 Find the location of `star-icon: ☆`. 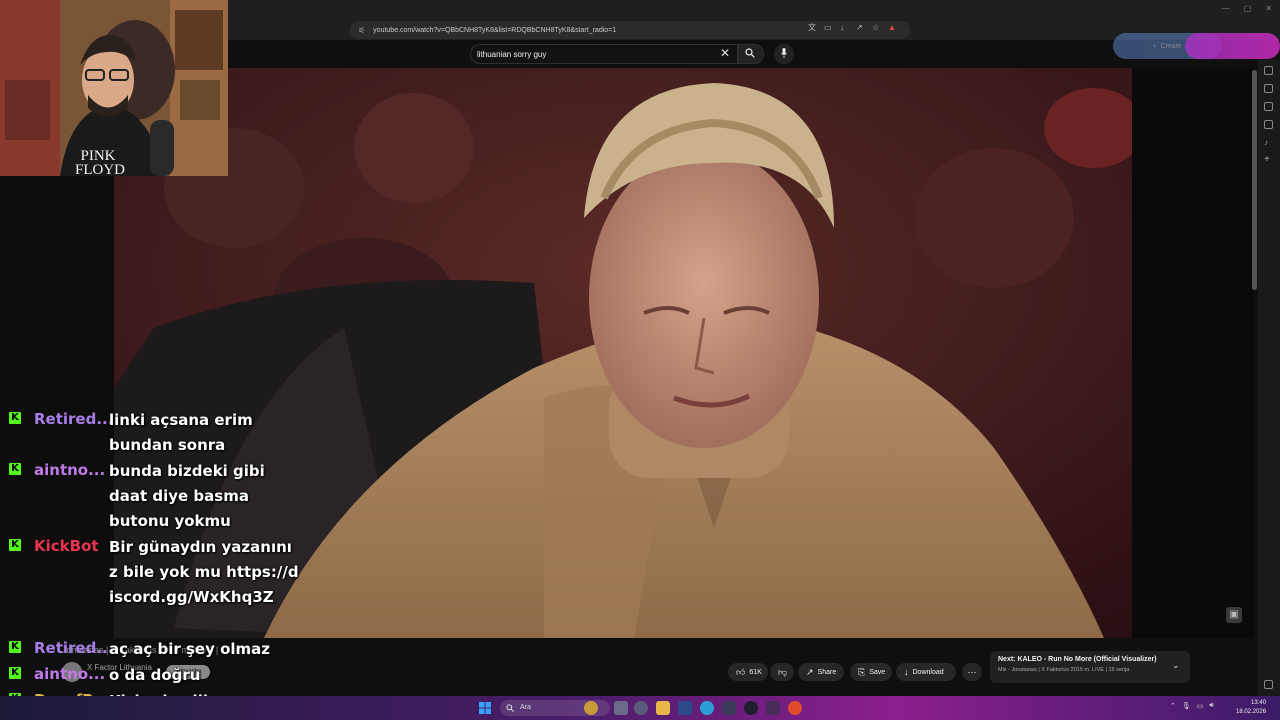

star-icon: ☆ is located at coordinates (876, 28).